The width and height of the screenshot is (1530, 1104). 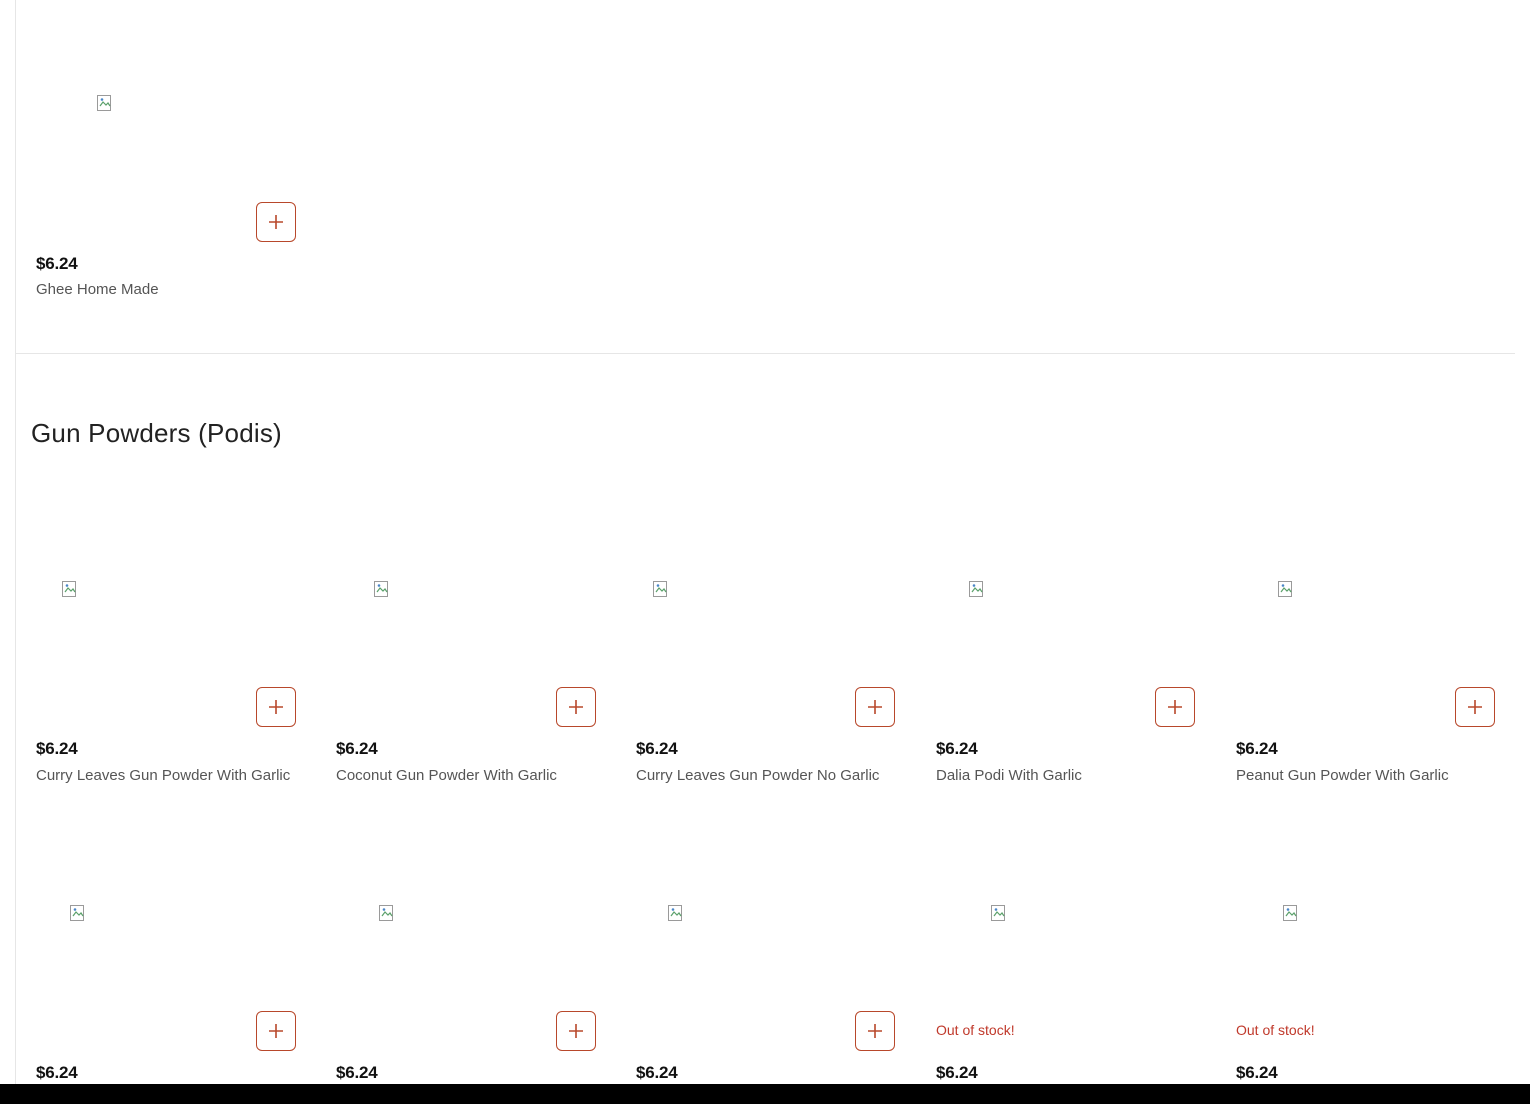 I want to click on item-name: Dalia Podi With Garlic, so click(x=1009, y=775).